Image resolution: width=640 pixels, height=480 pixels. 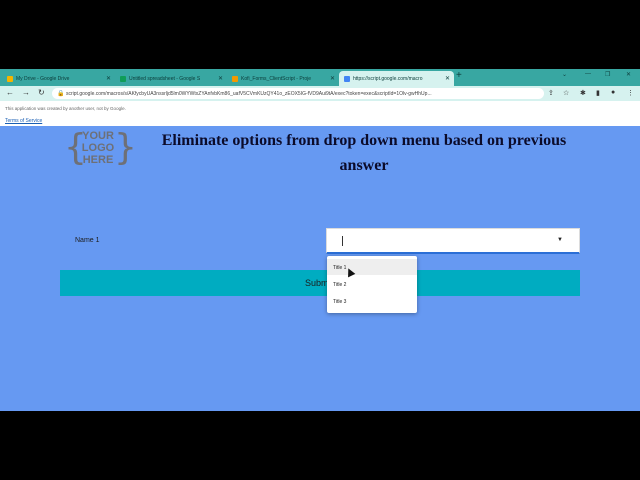 I want to click on dropdown-option: Title 2, so click(x=372, y=284).